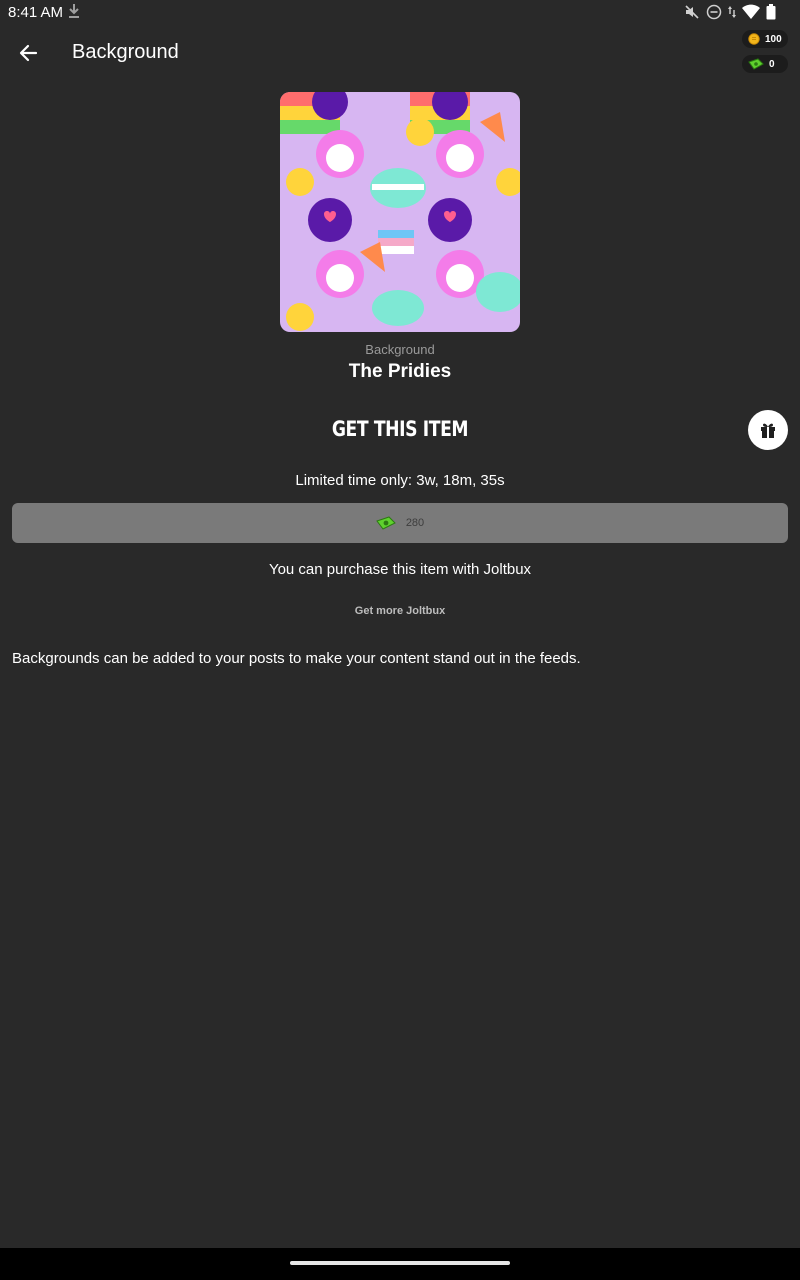  Describe the element at coordinates (765, 64) in the screenshot. I see `joltbux-balance: 0` at that location.